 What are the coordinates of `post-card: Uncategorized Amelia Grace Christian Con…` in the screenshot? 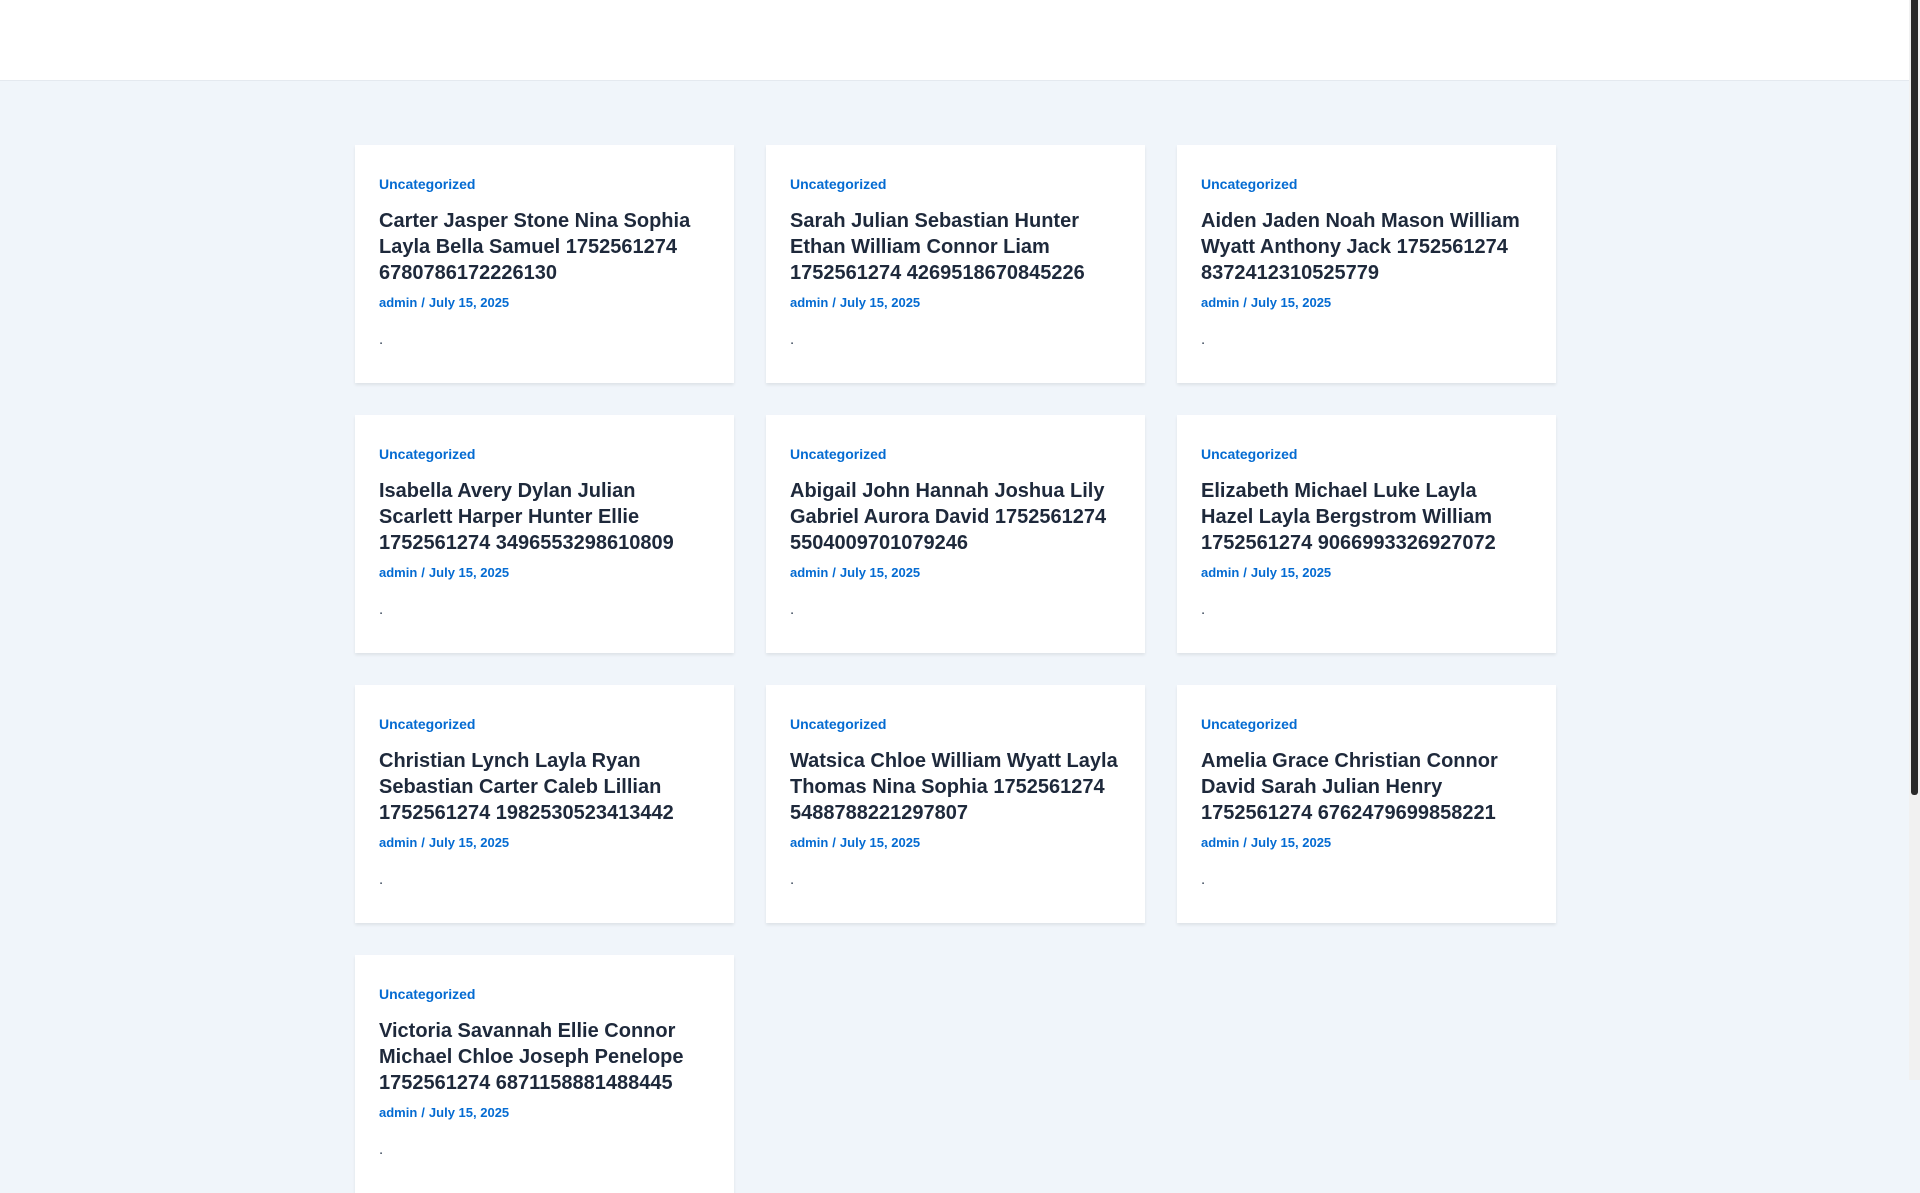 It's located at (1366, 804).